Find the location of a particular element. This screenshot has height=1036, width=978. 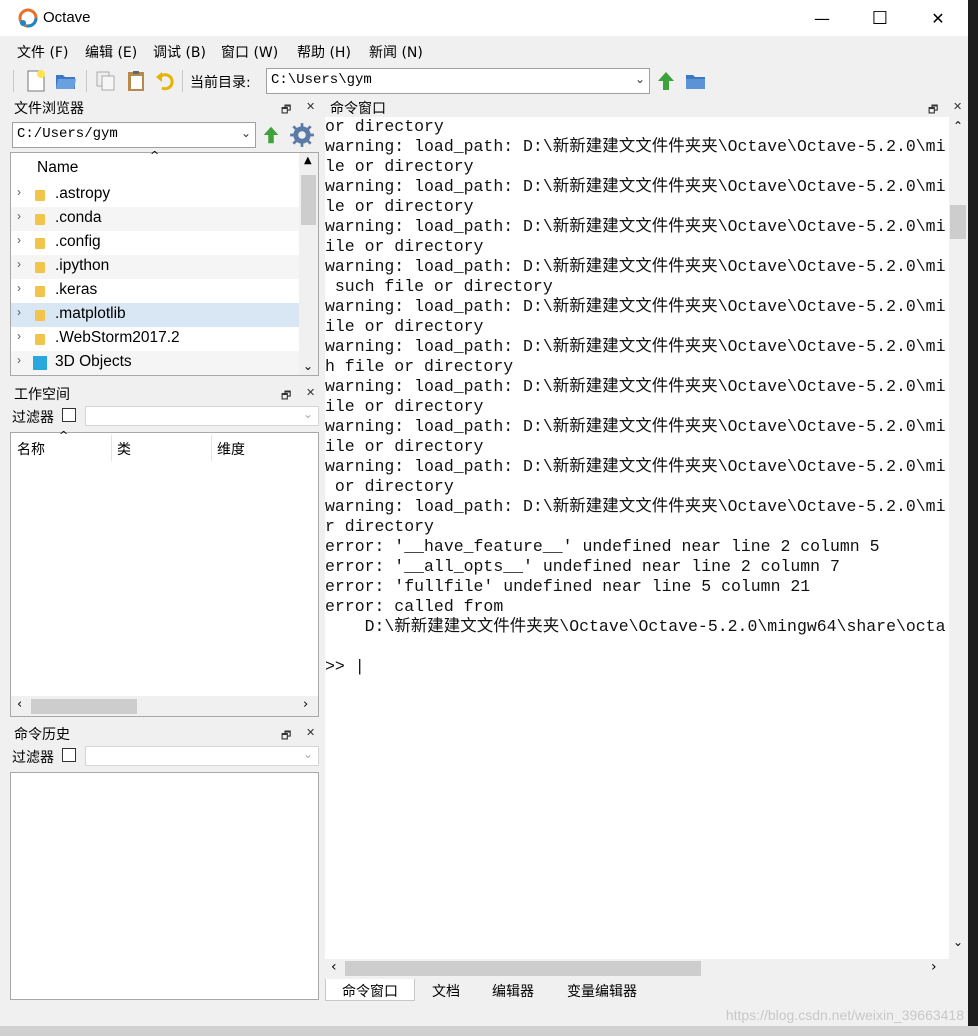

tab-command-window: 命令窗口 is located at coordinates (370, 990).